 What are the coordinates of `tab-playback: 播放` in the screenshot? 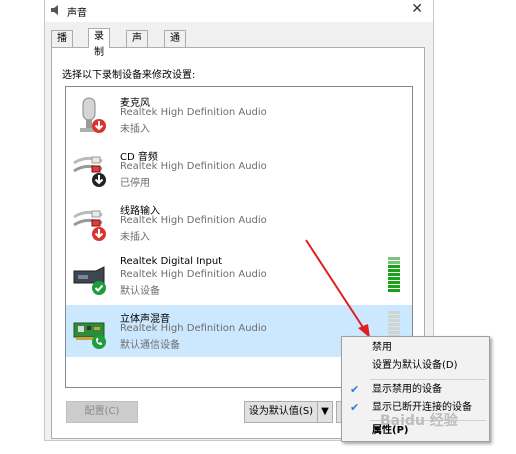 It's located at (62, 45).